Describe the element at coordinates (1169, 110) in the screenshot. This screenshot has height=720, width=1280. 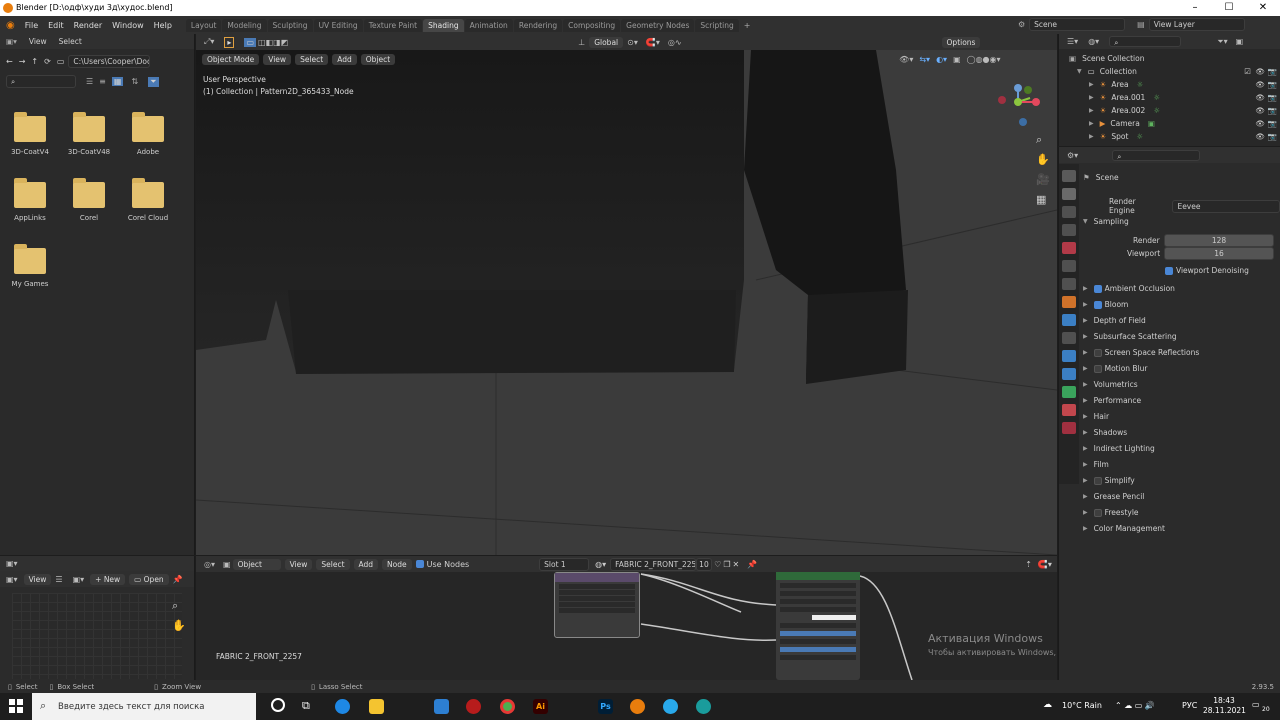
I see `outliner-row: ▶ ☀ Area.002 ☼ 👁 📷` at that location.